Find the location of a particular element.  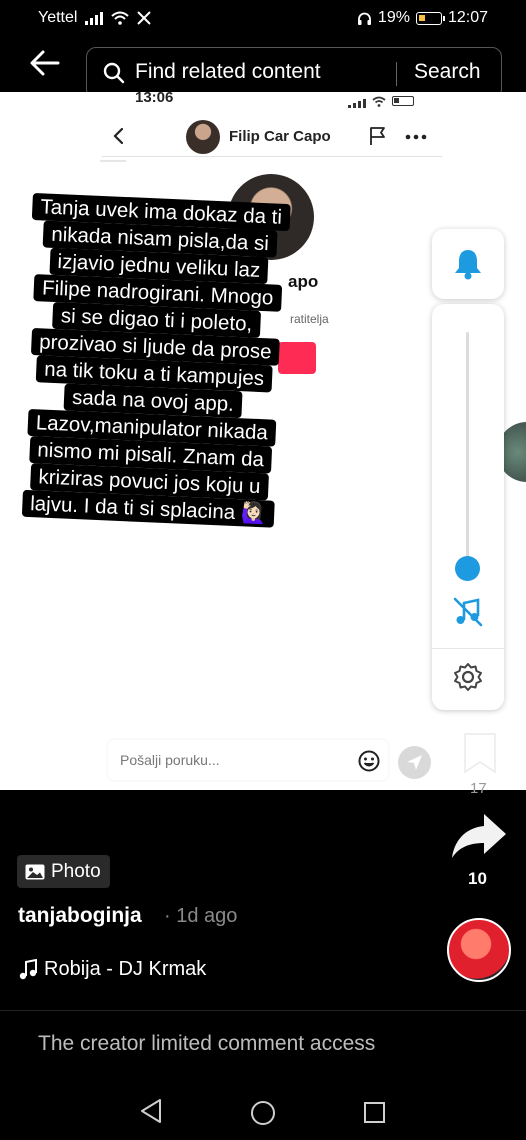

panel-divider is located at coordinates (468, 648).